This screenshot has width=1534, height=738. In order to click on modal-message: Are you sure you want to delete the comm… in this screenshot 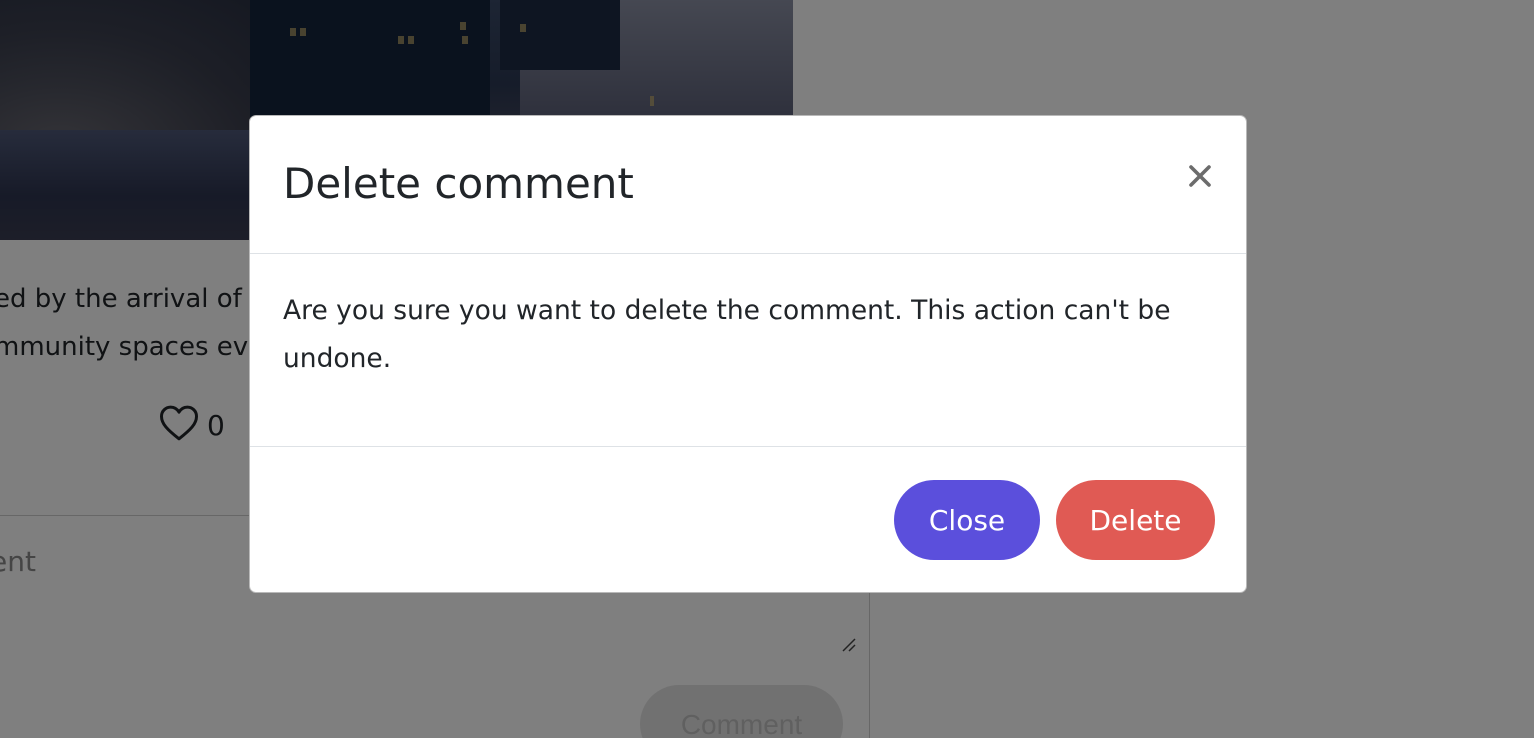, I will do `click(727, 334)`.